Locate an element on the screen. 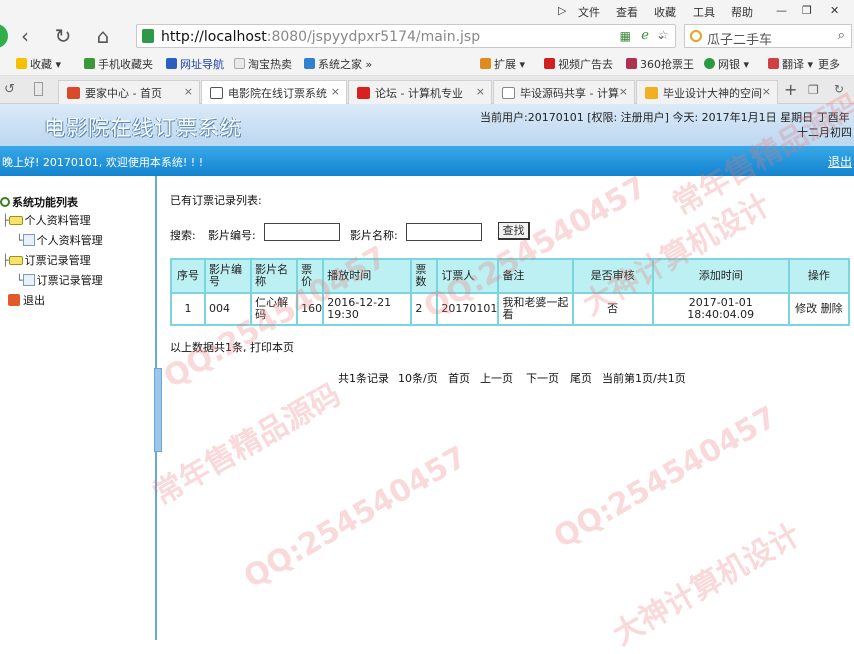 This screenshot has width=854, height=654. cell-remark: 我和老婆一起看 is located at coordinates (535, 309).